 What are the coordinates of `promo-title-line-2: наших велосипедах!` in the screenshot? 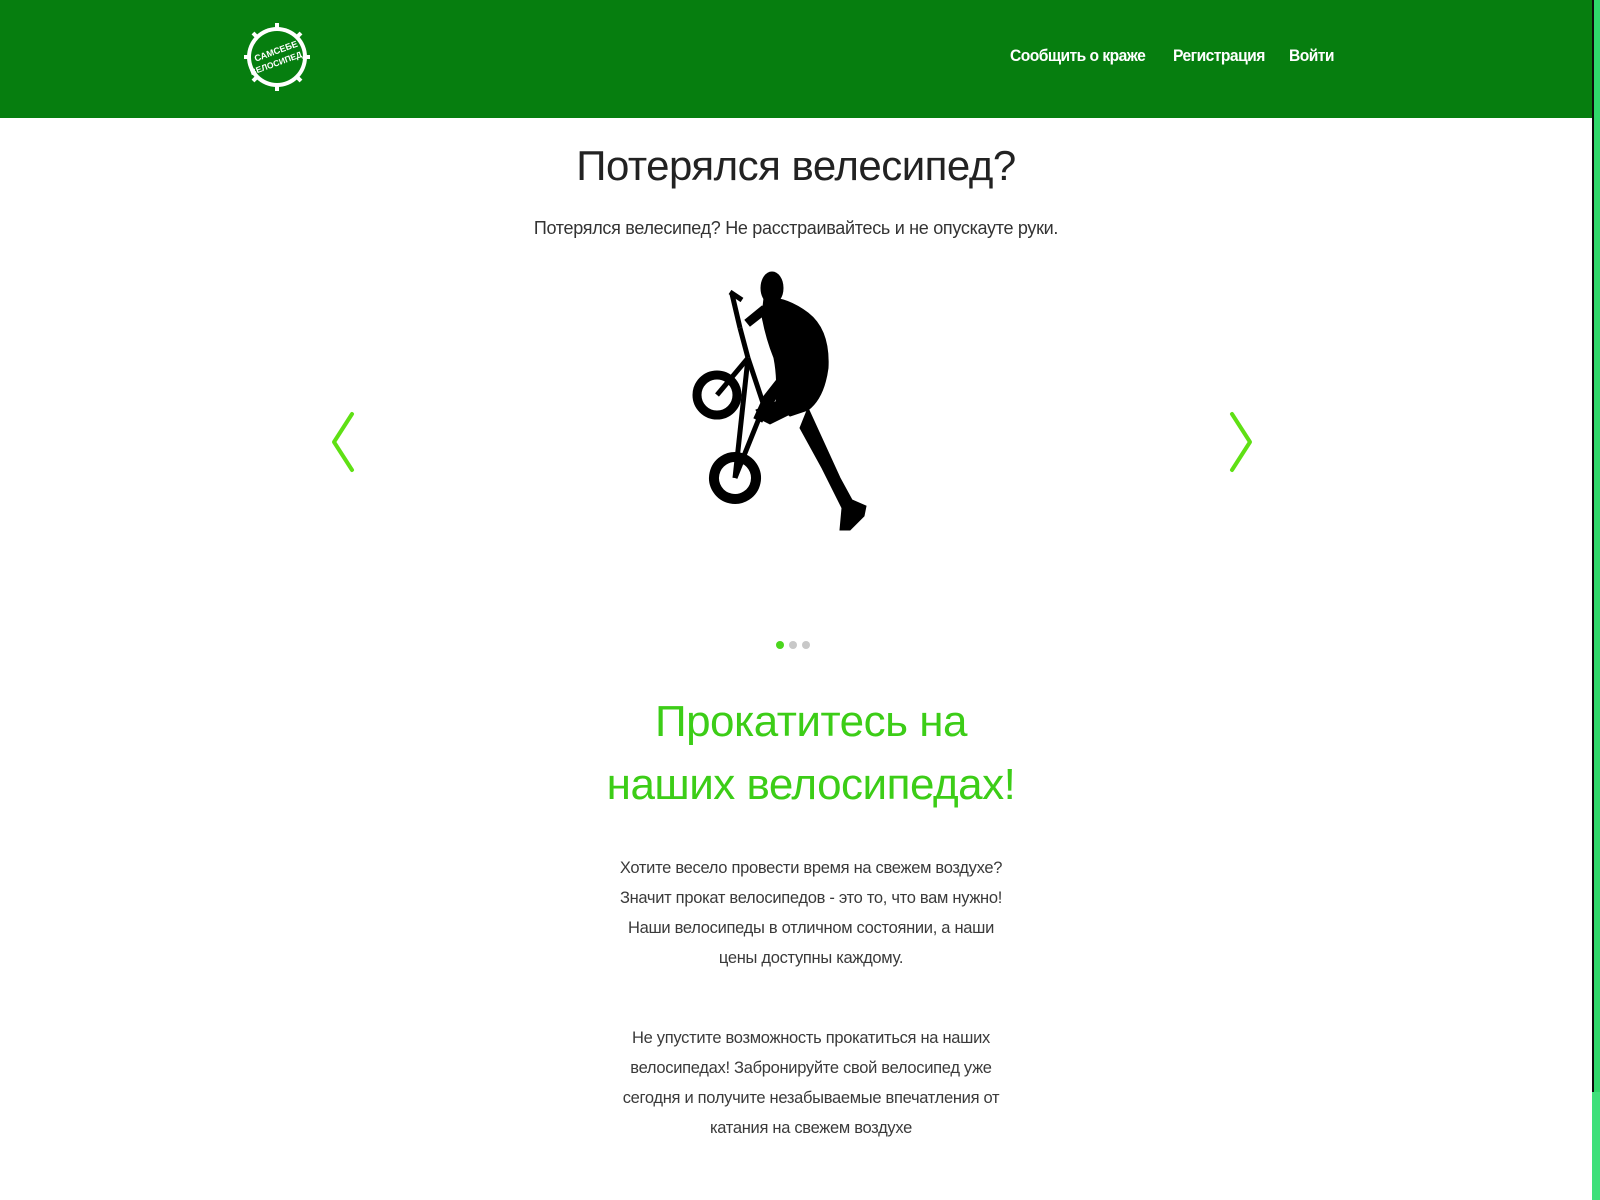 It's located at (811, 784).